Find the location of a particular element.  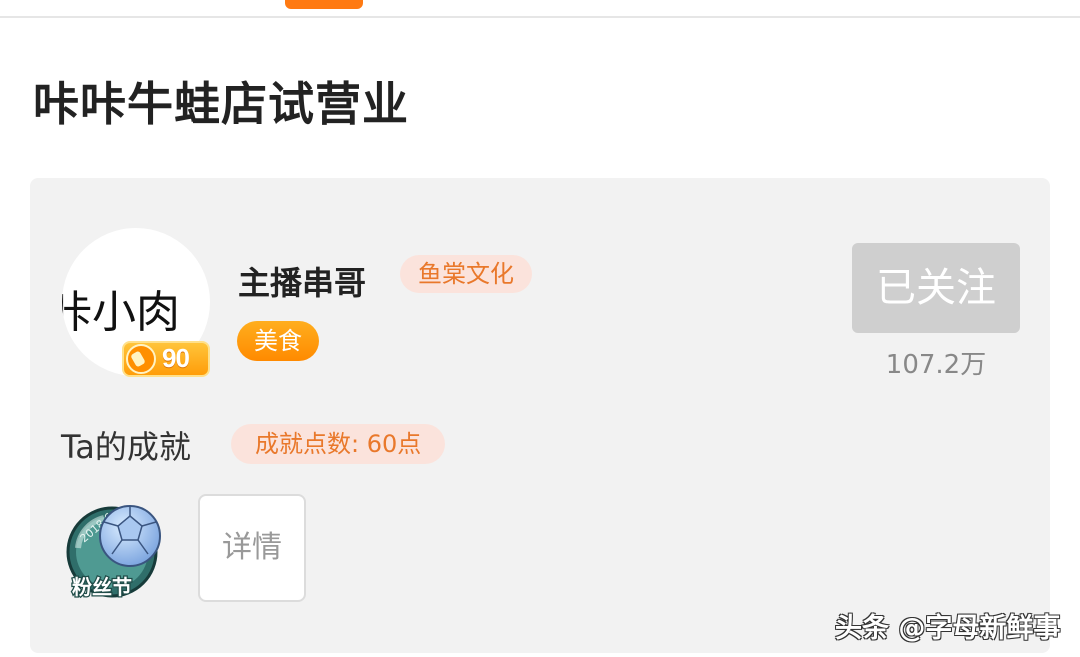

category-tag: 美食 is located at coordinates (278, 341).